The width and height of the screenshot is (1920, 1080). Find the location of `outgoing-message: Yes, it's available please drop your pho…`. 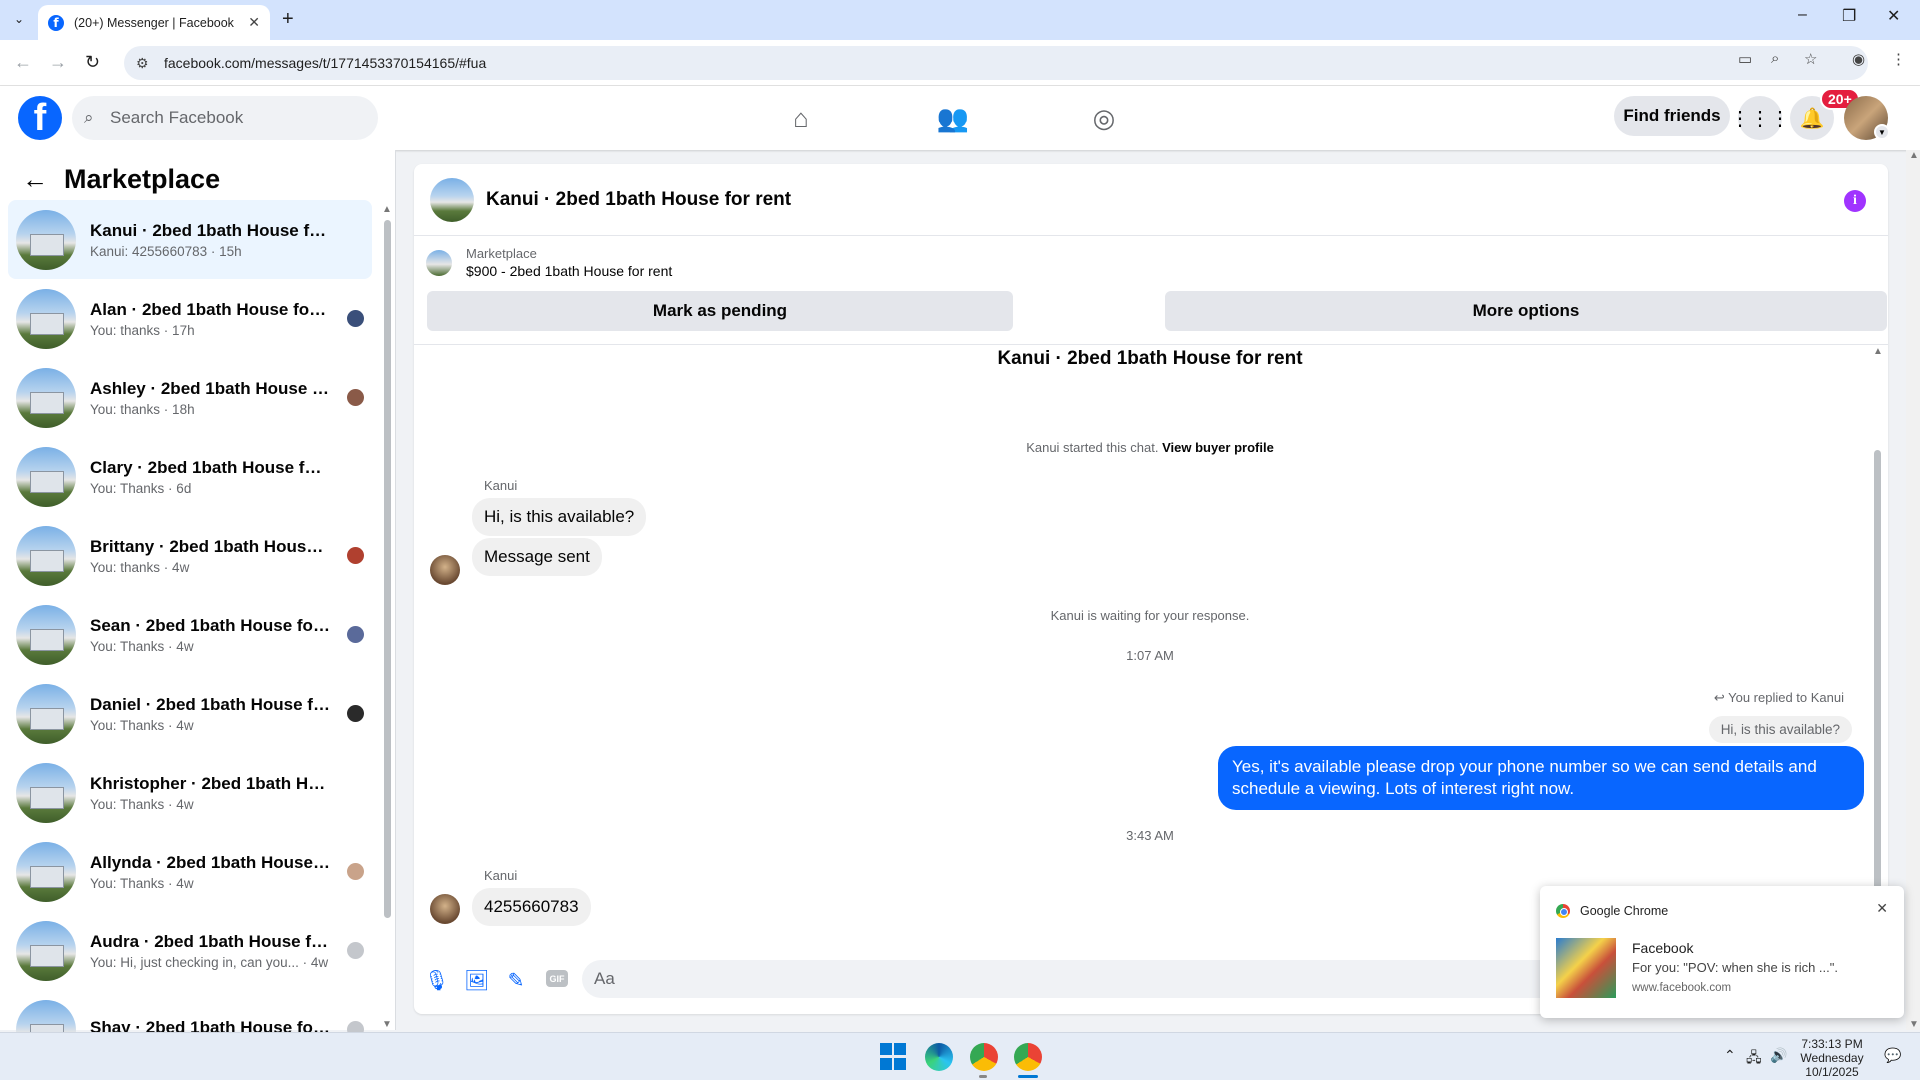

outgoing-message: Yes, it's available please drop your pho… is located at coordinates (1541, 778).